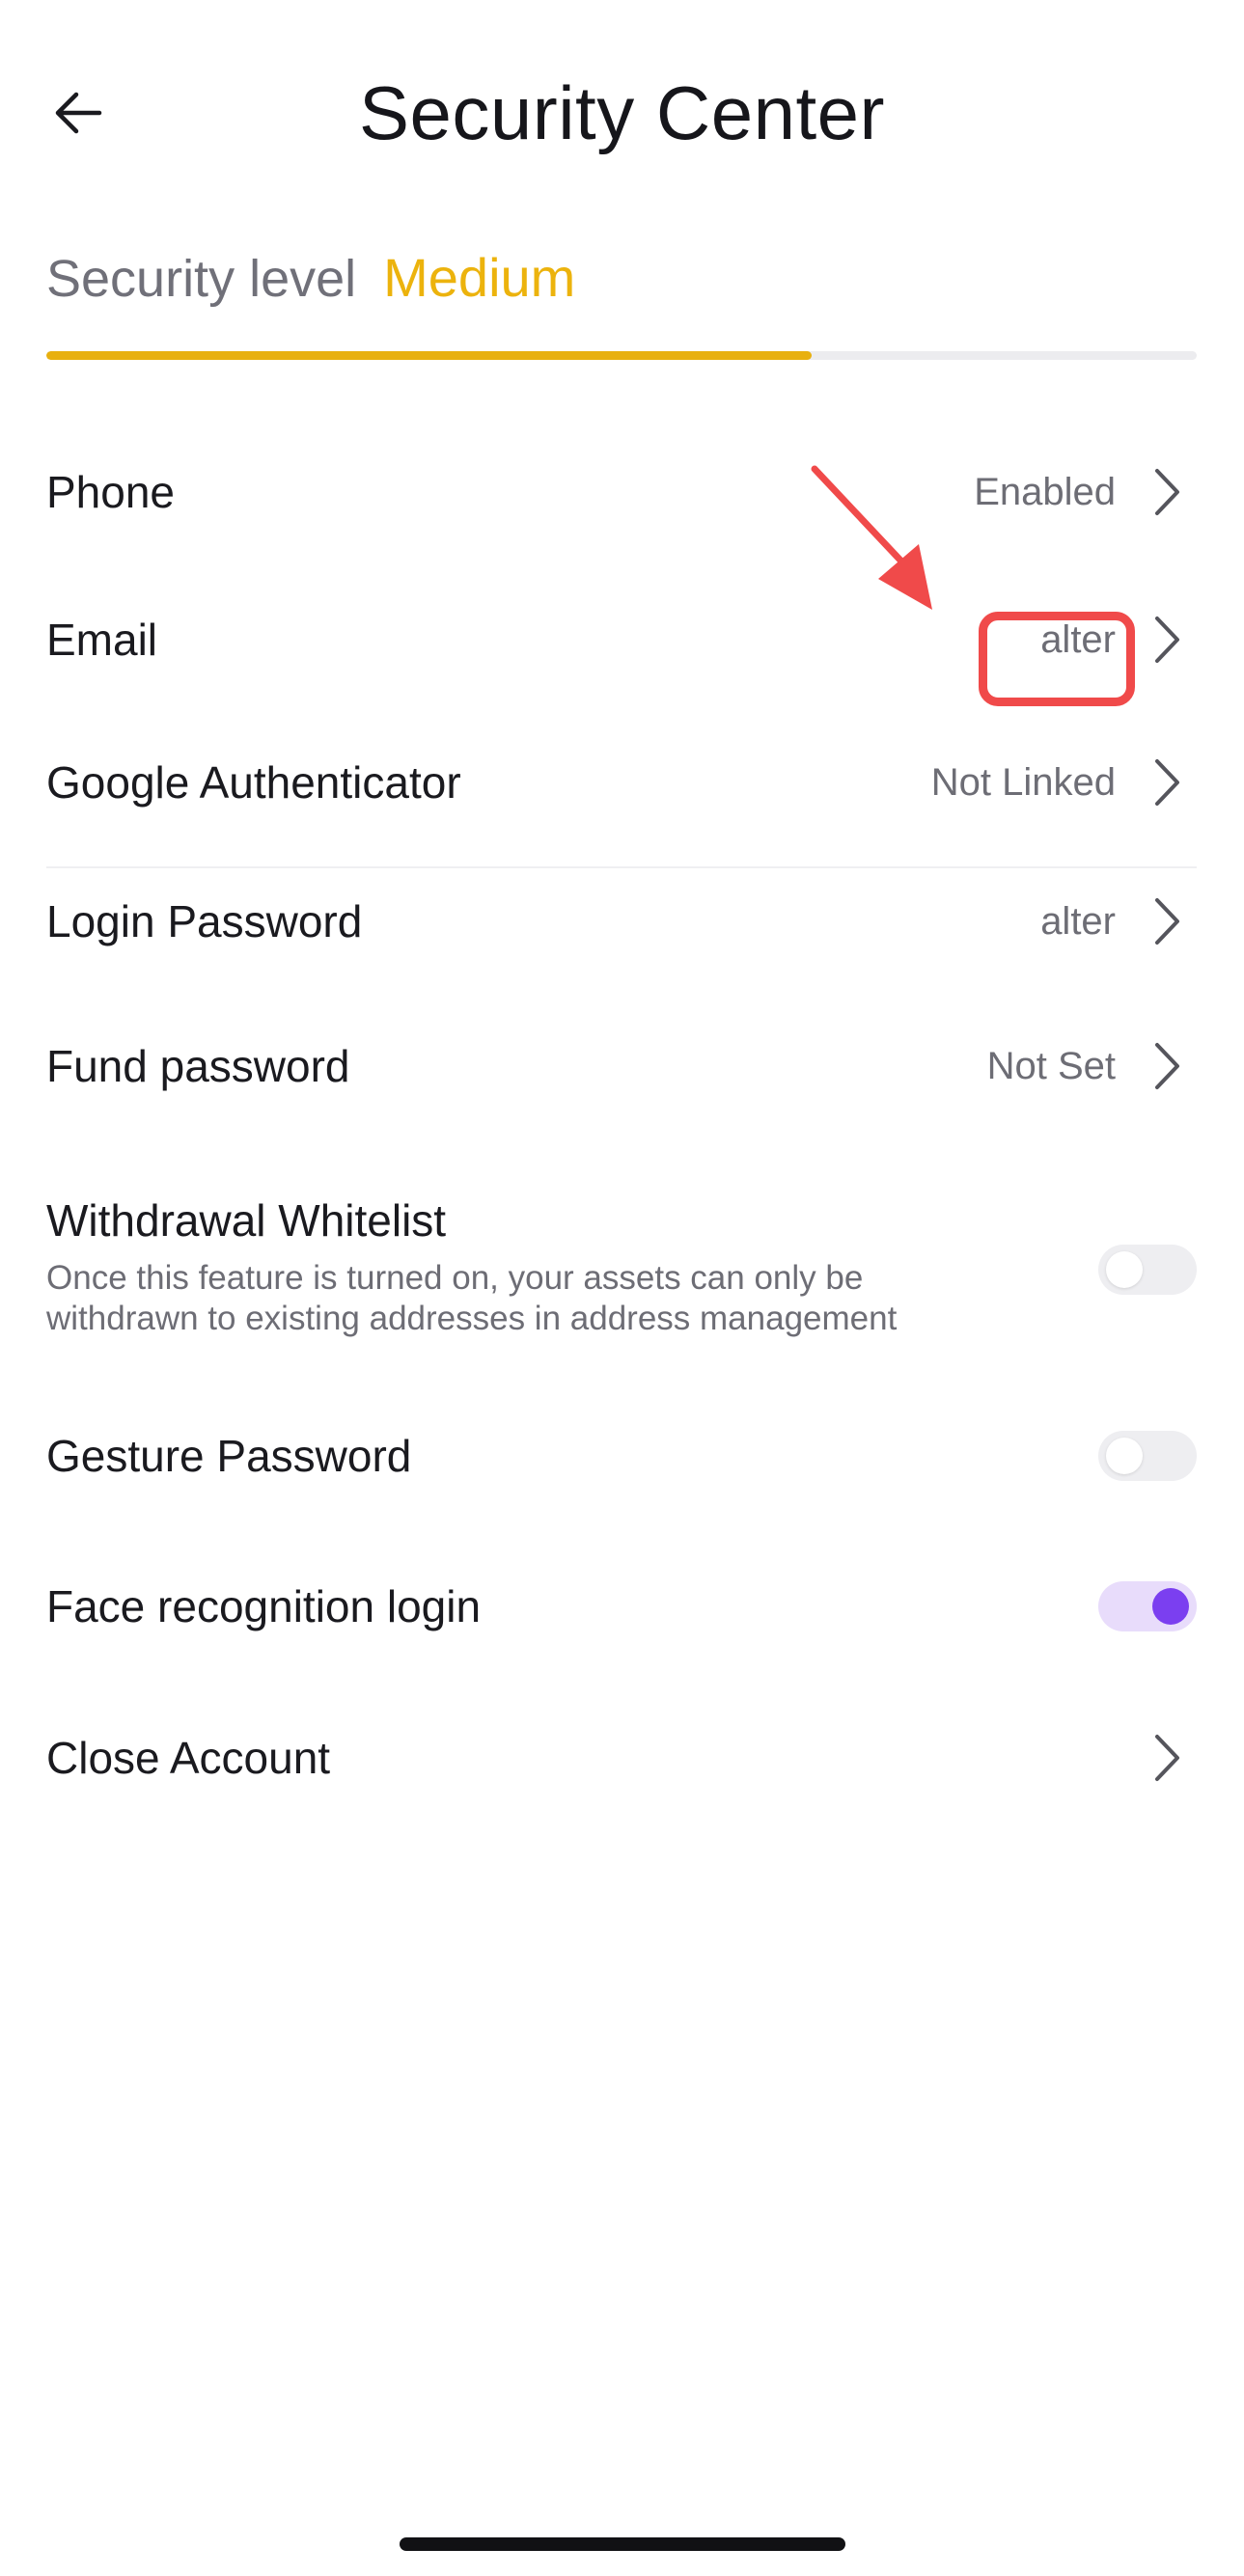 Image resolution: width=1244 pixels, height=2576 pixels. I want to click on divider, so click(621, 867).